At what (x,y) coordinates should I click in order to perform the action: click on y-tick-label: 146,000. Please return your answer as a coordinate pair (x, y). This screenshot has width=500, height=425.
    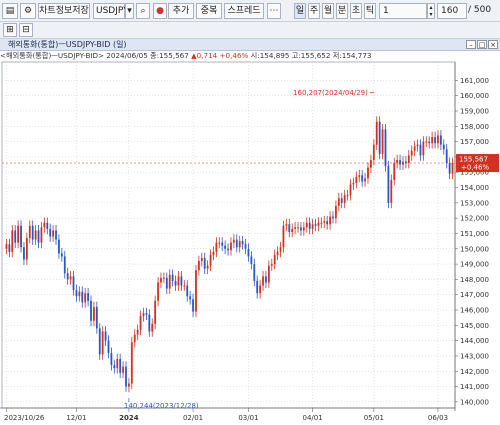
    Looking at the image, I should click on (474, 311).